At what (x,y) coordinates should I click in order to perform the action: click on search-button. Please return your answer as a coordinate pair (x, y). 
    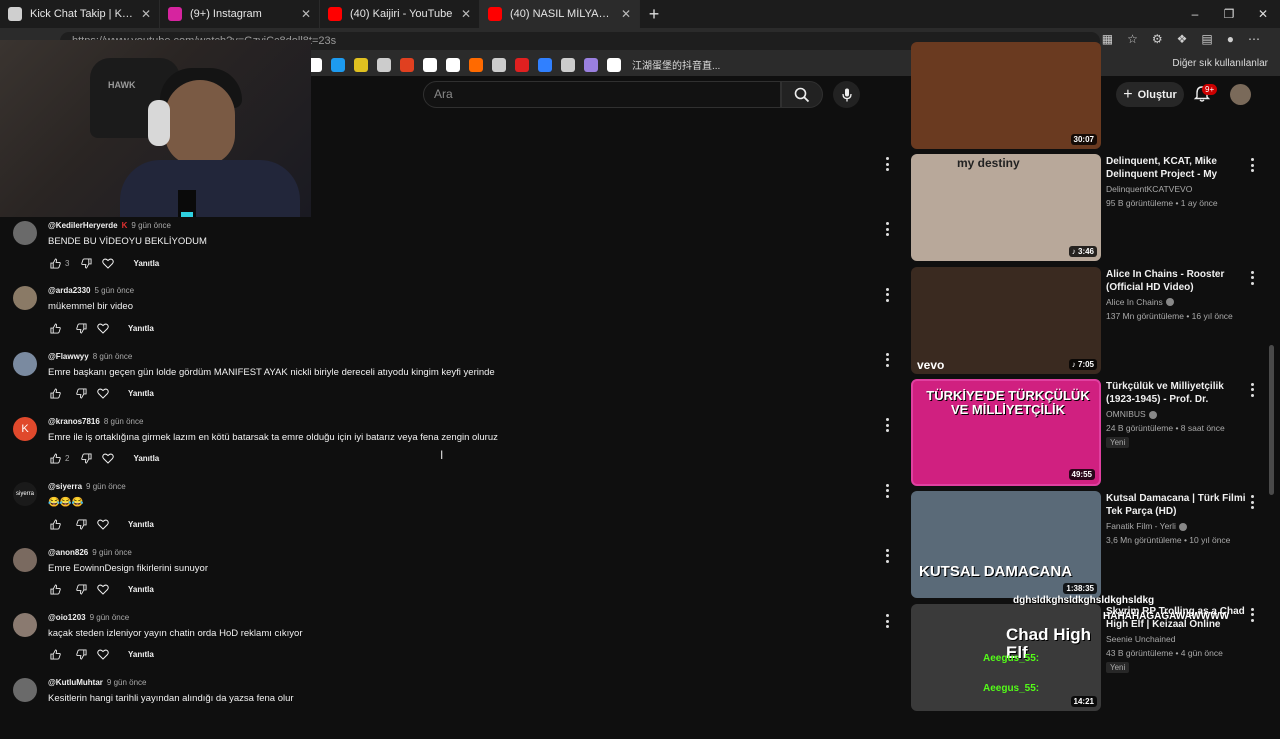
    Looking at the image, I should click on (802, 94).